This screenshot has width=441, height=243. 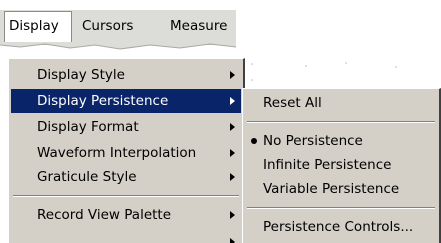 What do you see at coordinates (104, 215) in the screenshot?
I see `menu-item-label: Record View Palette` at bounding box center [104, 215].